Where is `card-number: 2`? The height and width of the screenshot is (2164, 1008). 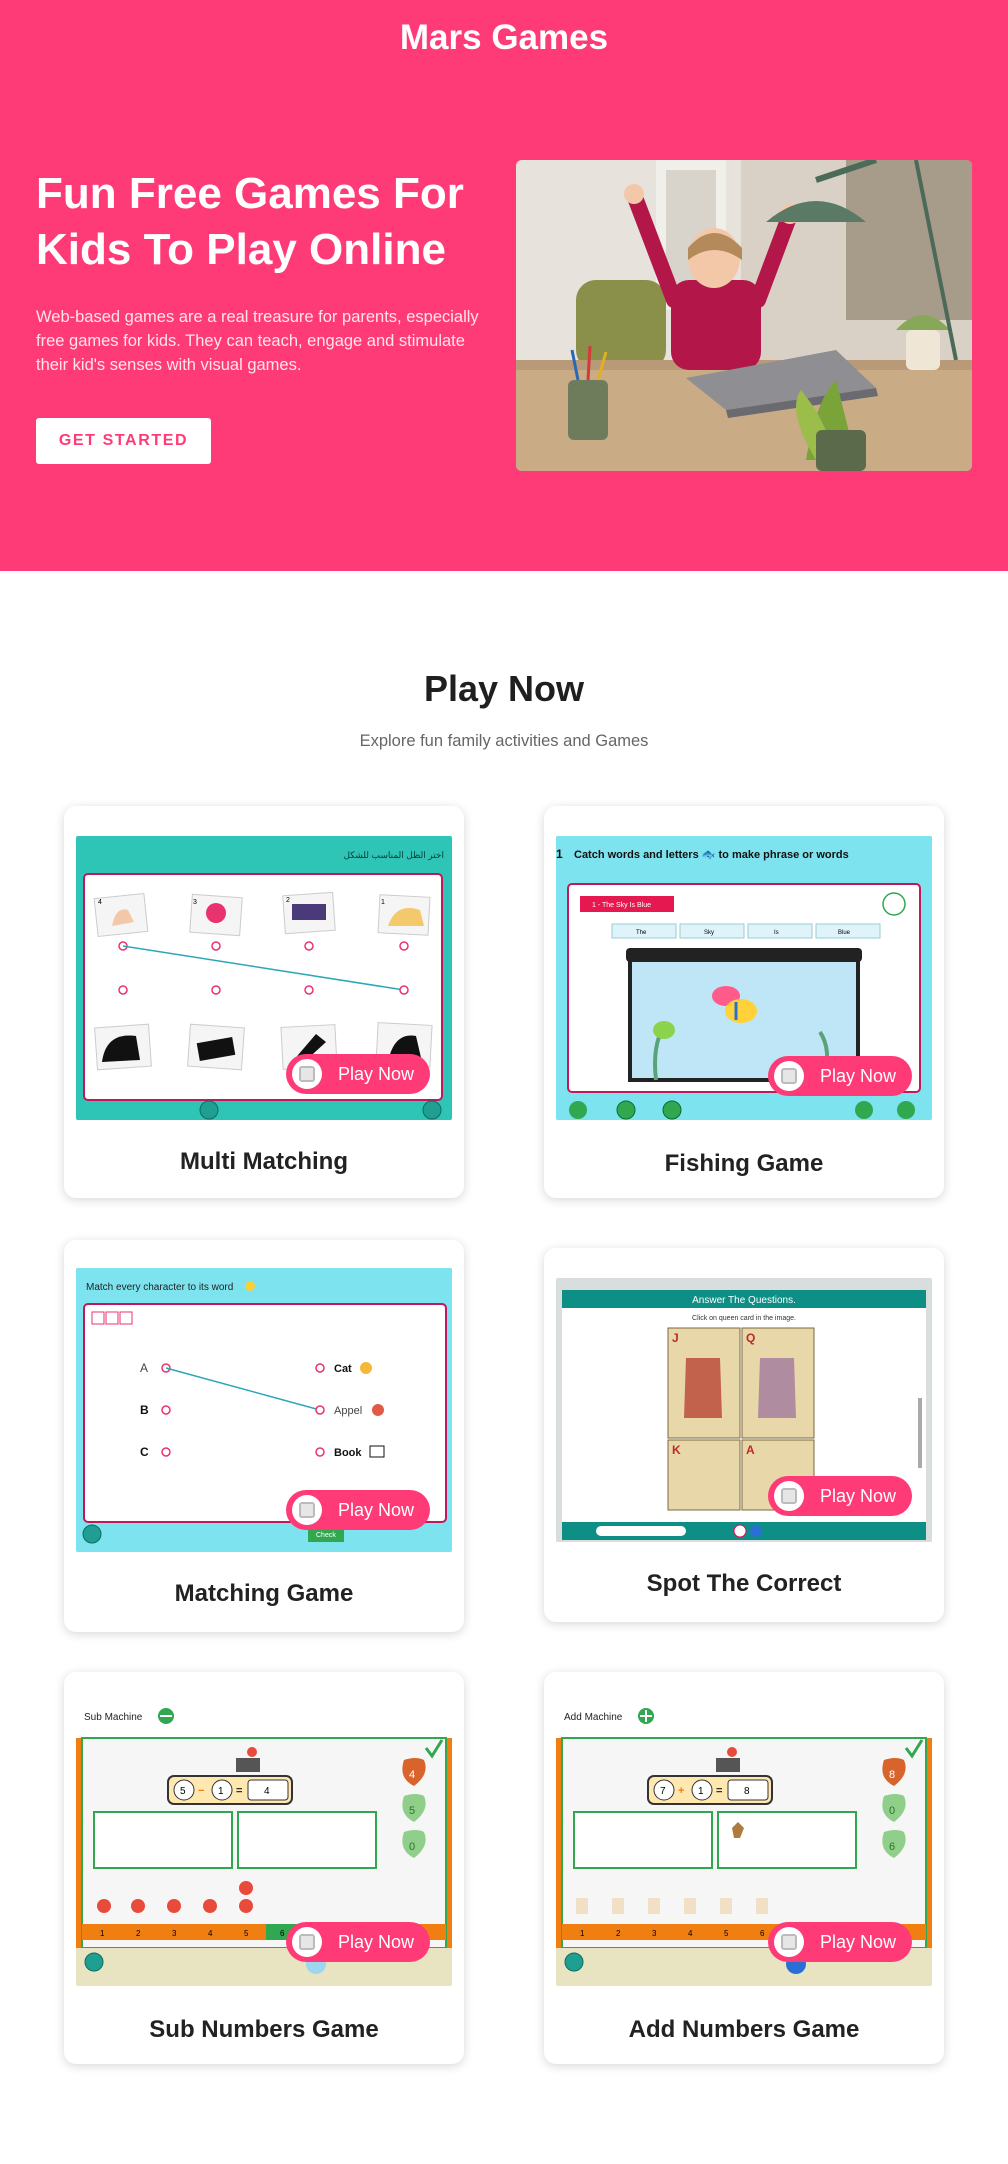
card-number: 2 is located at coordinates (288, 900).